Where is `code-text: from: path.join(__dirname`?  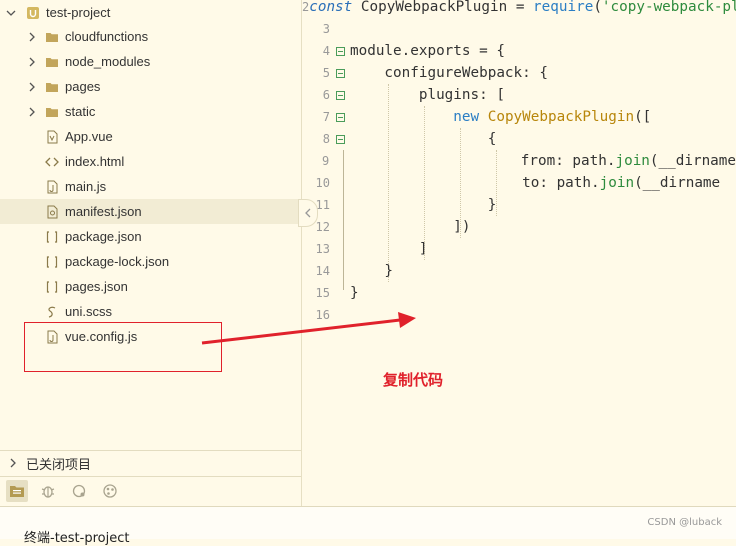 code-text: from: path.join(__dirname is located at coordinates (542, 161).